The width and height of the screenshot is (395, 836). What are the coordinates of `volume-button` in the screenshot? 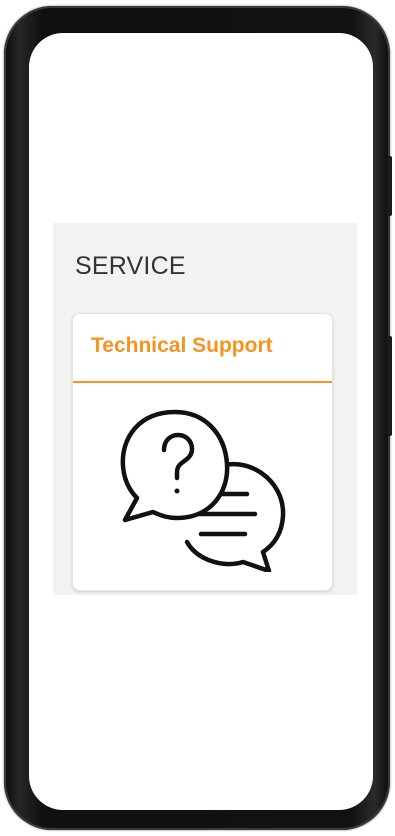 It's located at (389, 386).